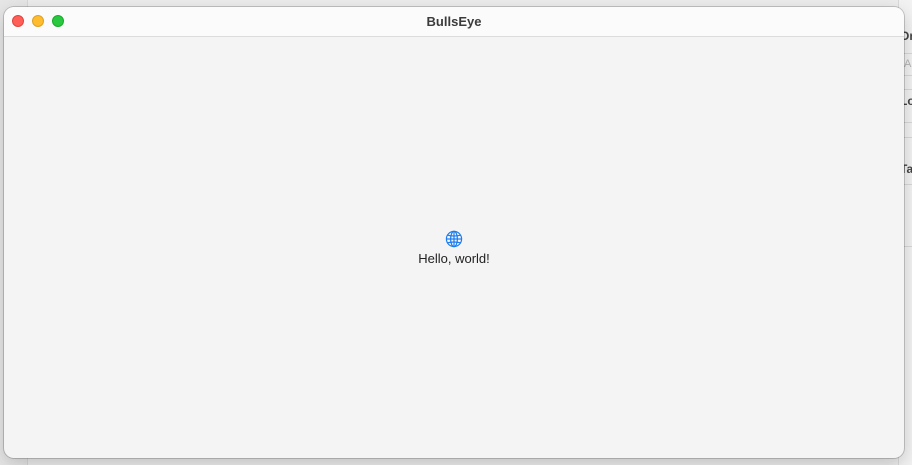 The width and height of the screenshot is (912, 465). I want to click on globe-icon, so click(454, 239).